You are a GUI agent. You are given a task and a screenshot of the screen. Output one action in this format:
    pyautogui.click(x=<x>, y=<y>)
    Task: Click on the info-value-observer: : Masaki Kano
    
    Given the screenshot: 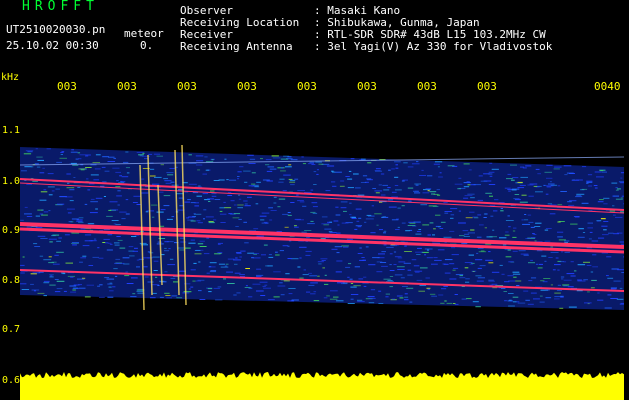 What is the action you would take?
    pyautogui.click(x=357, y=10)
    